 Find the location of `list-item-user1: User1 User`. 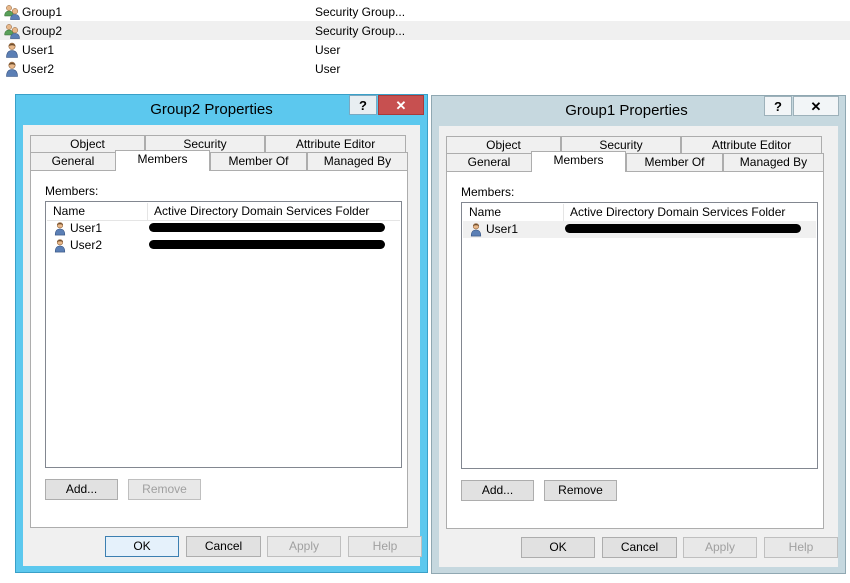

list-item-user1: User1 User is located at coordinates (425, 49).